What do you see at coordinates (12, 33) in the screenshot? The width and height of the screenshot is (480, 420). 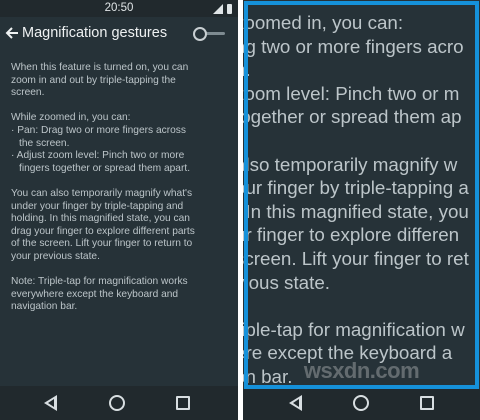 I see `back-arrow-icon` at bounding box center [12, 33].